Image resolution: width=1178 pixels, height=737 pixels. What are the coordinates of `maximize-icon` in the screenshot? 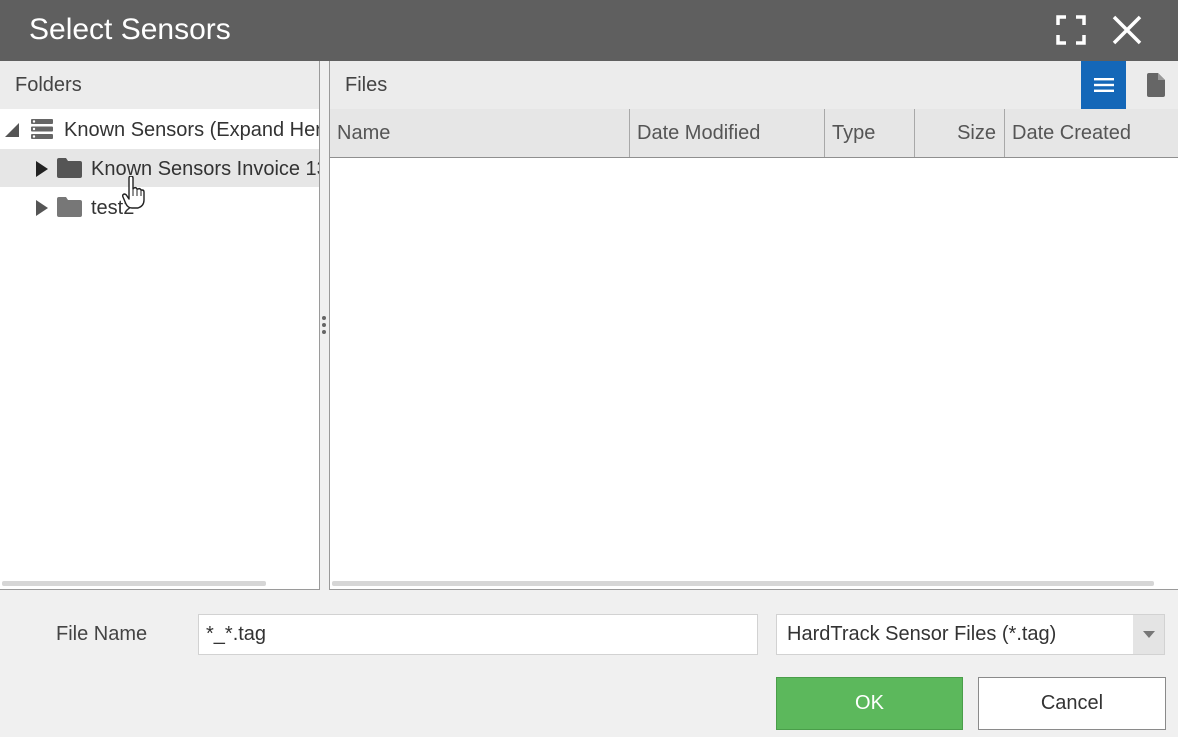 It's located at (1071, 30).